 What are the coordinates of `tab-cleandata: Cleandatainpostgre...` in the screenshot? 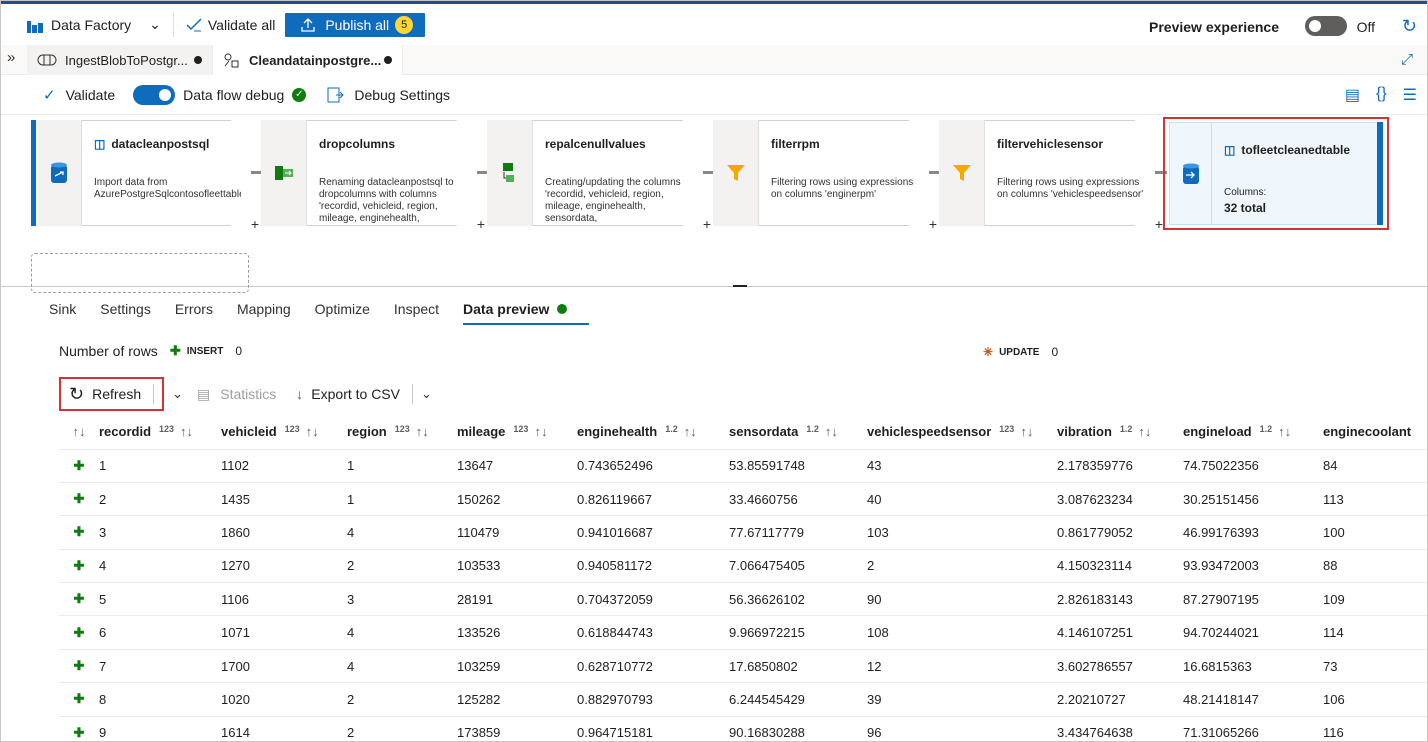 It's located at (308, 60).